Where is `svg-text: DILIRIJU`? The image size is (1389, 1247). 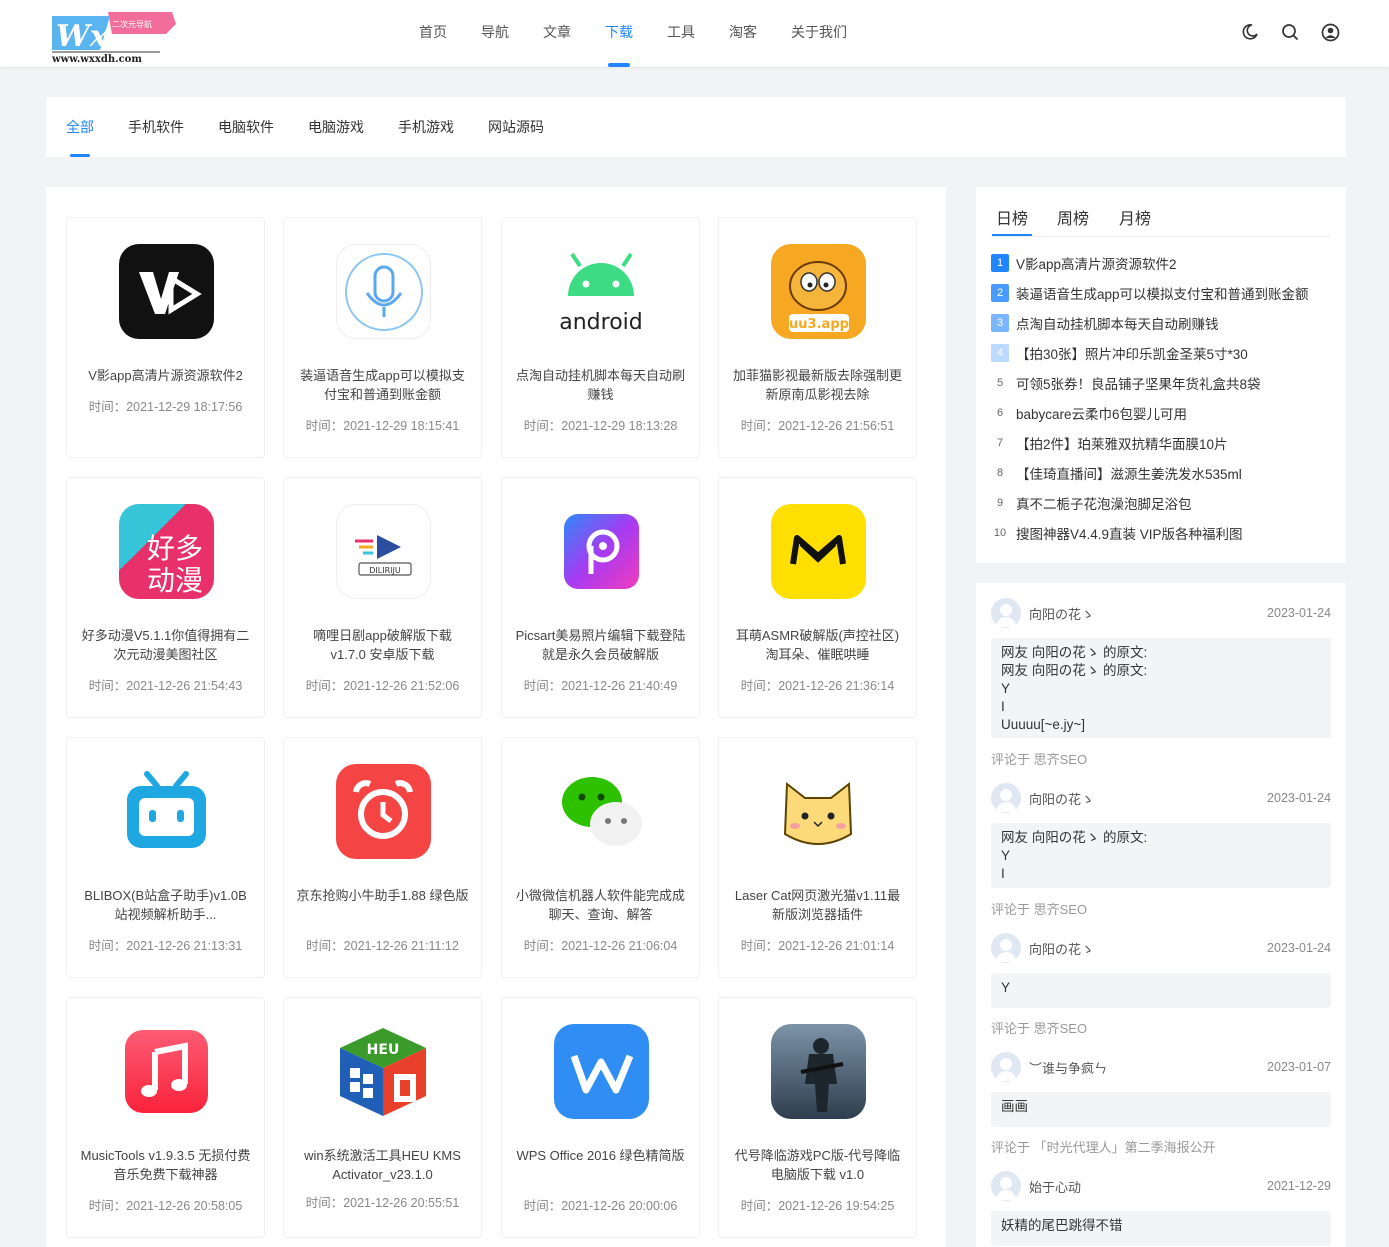 svg-text: DILIRIJU is located at coordinates (385, 570).